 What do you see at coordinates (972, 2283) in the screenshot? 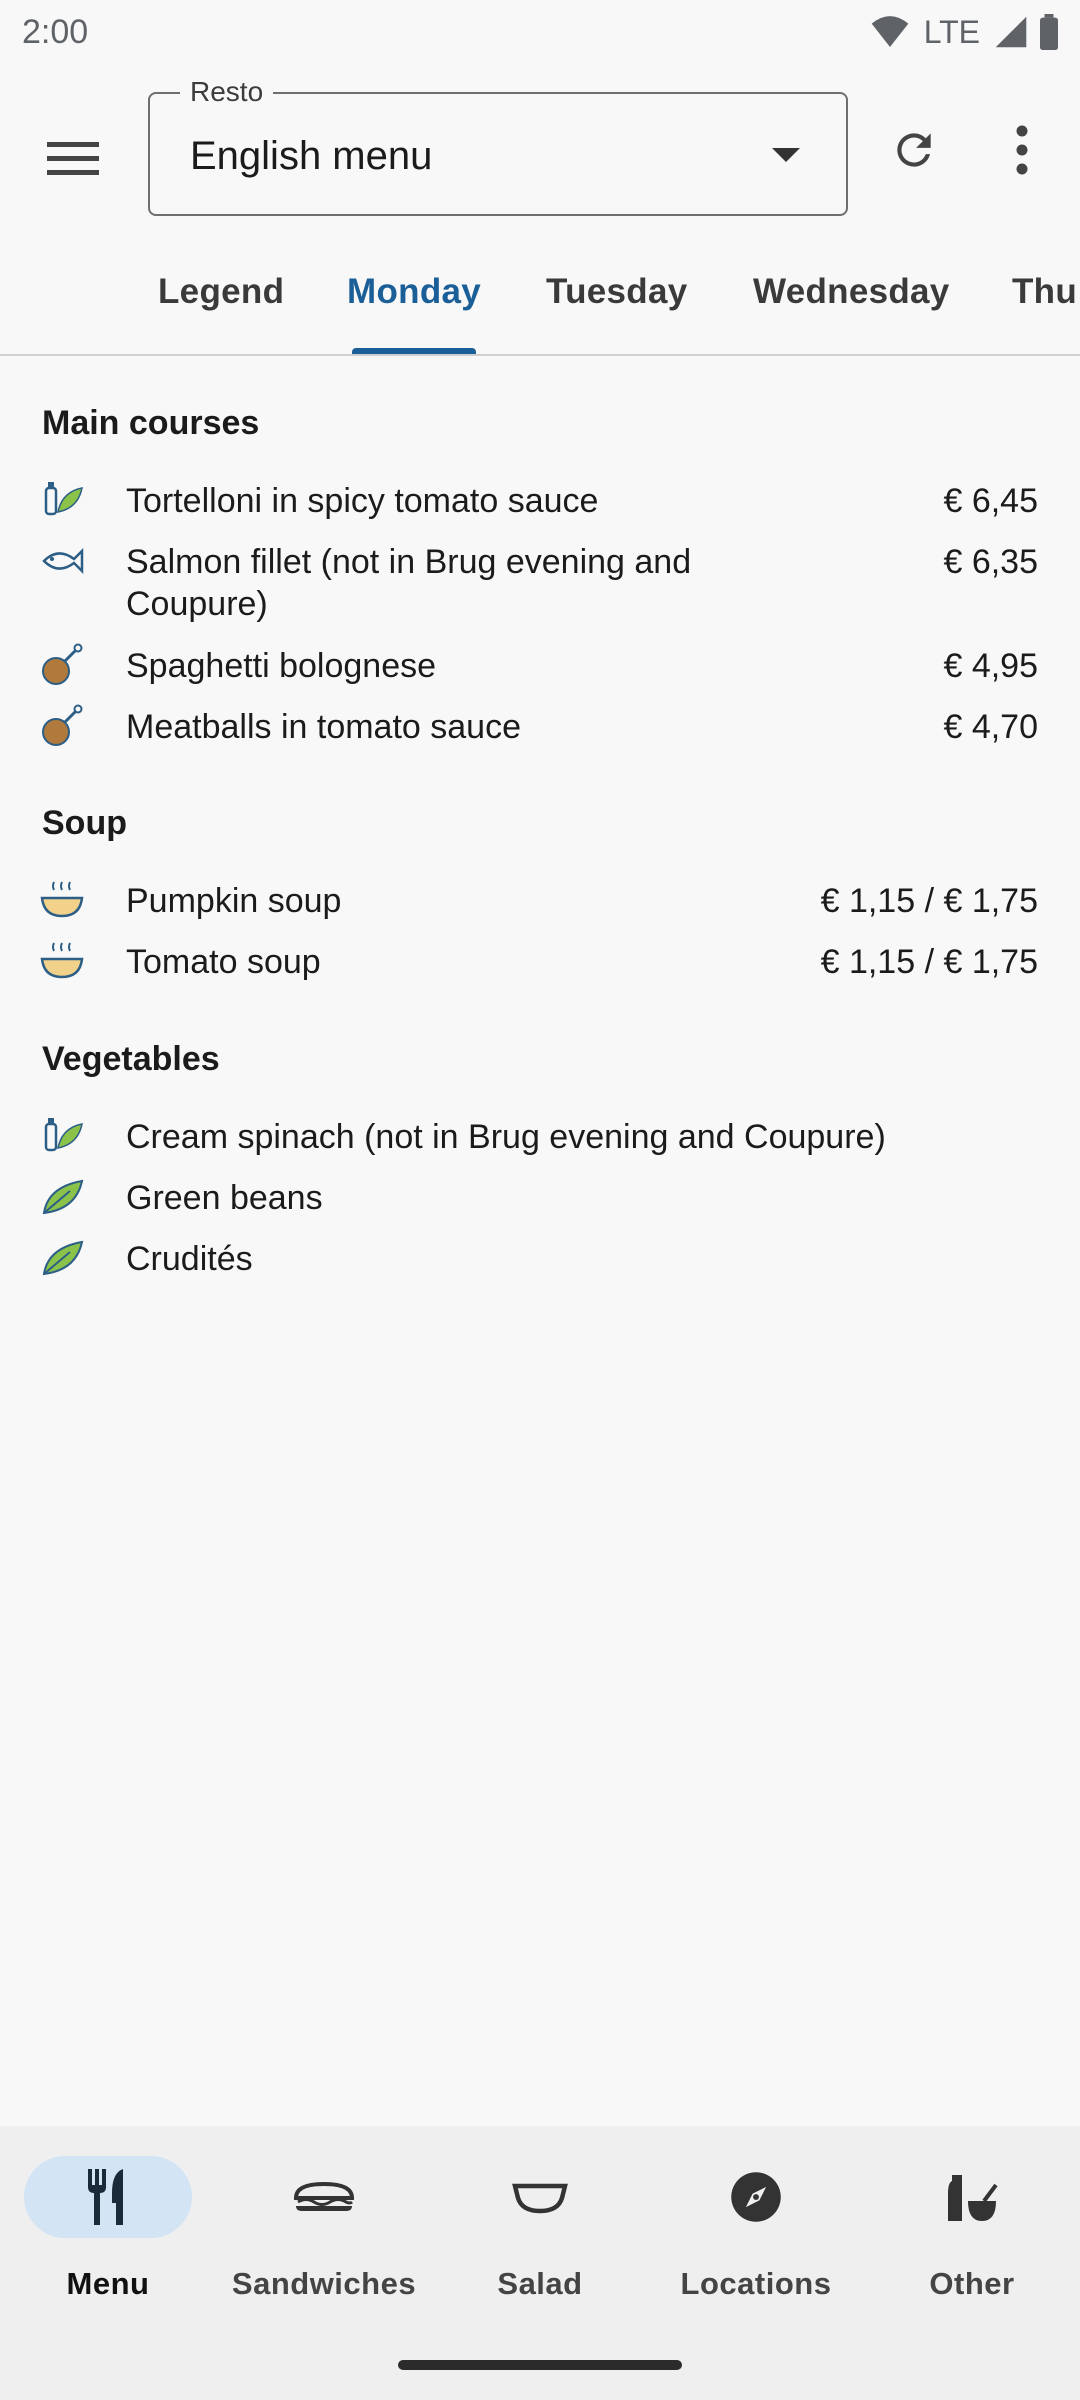
I see `nav-label: Other` at bounding box center [972, 2283].